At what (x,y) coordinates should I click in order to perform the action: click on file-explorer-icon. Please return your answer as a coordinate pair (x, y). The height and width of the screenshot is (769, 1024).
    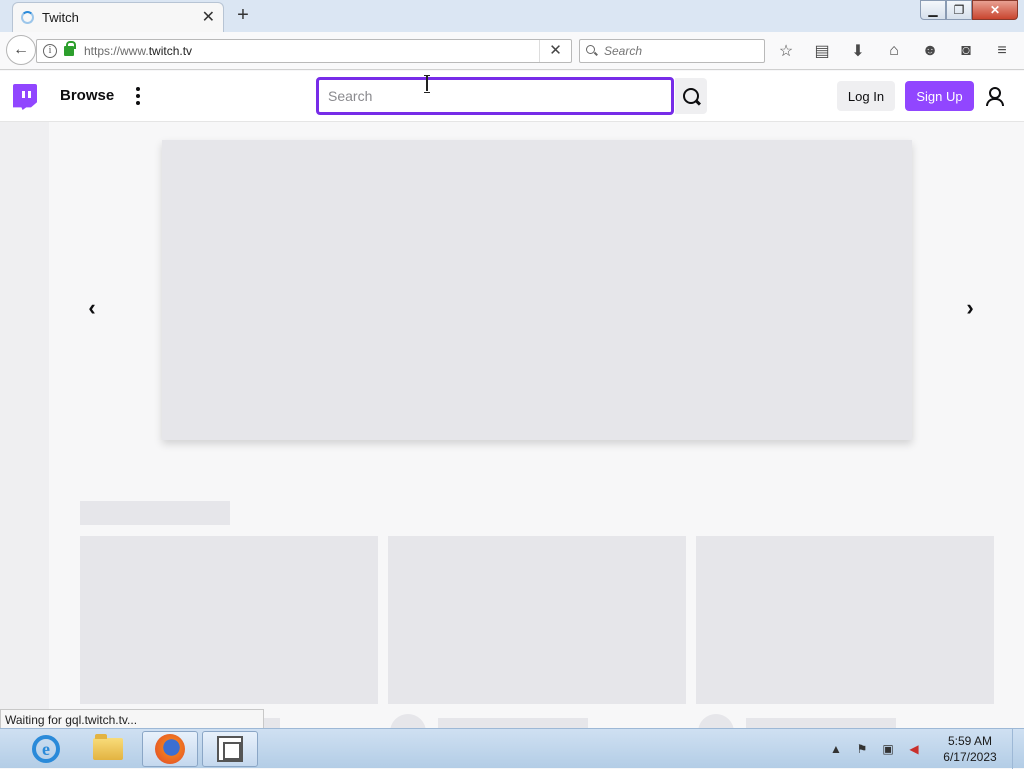
    Looking at the image, I should click on (108, 747).